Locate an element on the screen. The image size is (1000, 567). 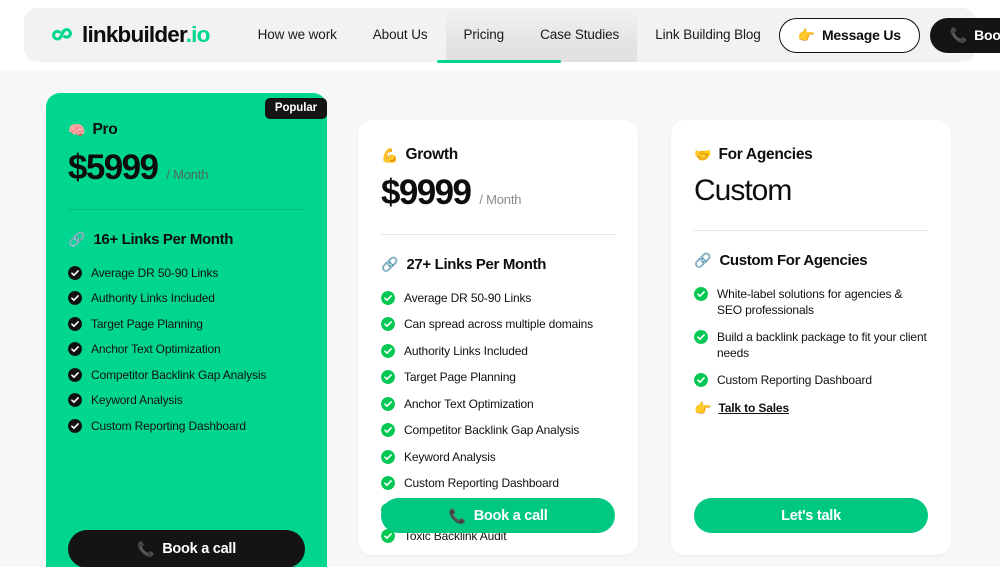
price-row-agencies: Custom is located at coordinates (811, 191).